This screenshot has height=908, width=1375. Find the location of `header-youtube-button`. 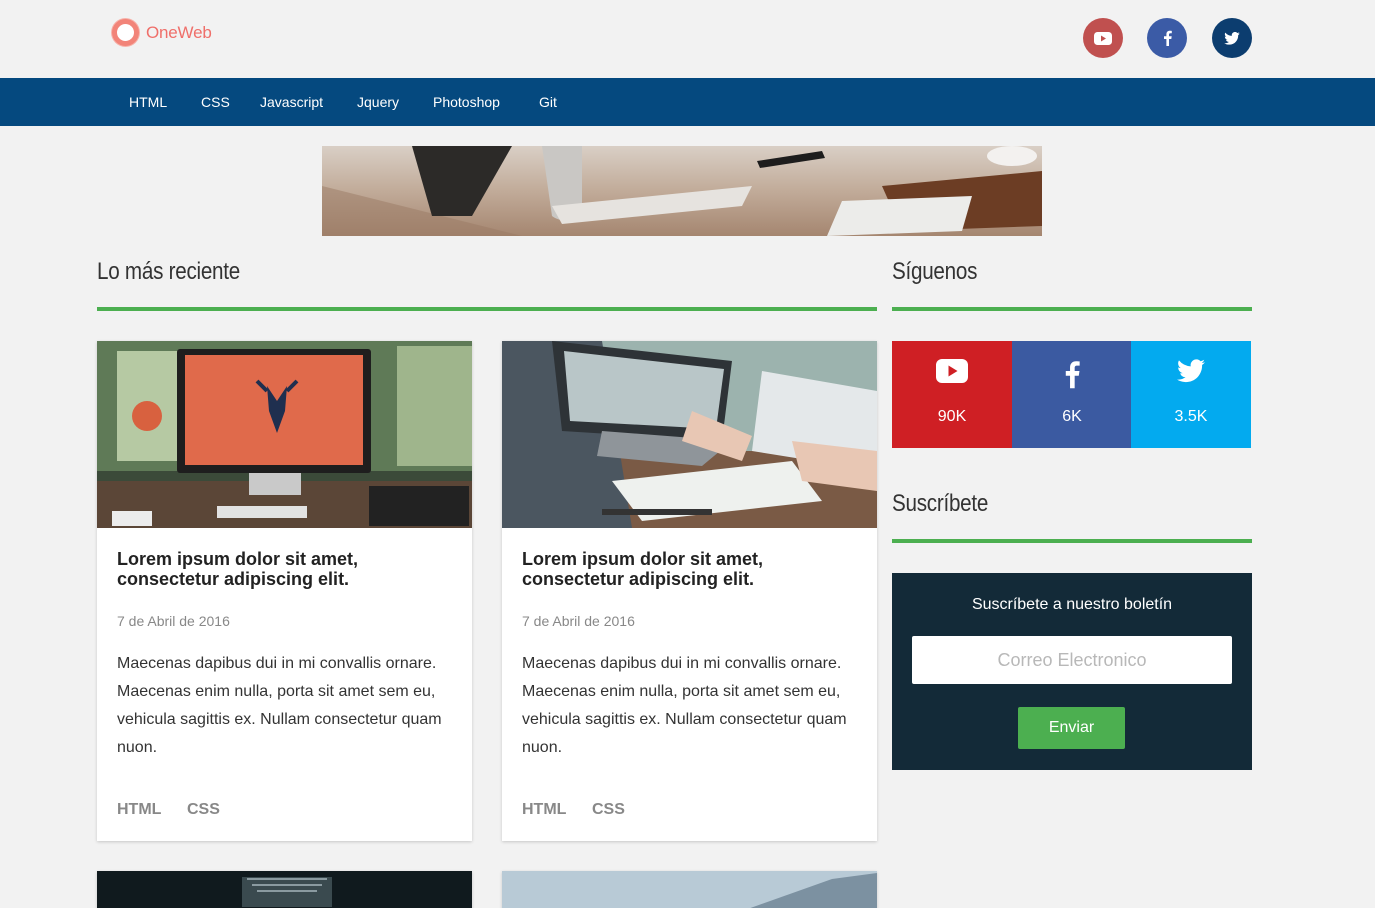

header-youtube-button is located at coordinates (1103, 38).